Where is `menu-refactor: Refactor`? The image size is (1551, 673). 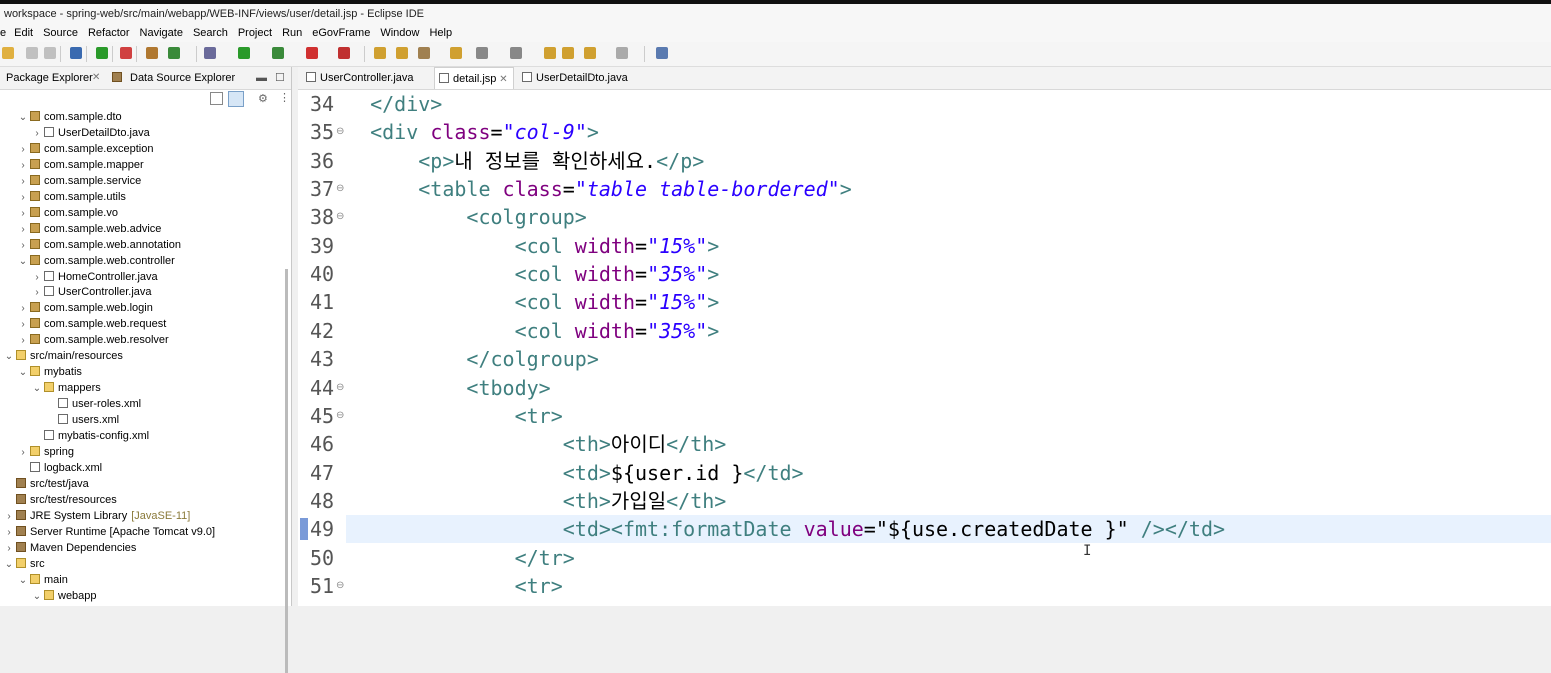 menu-refactor: Refactor is located at coordinates (109, 33).